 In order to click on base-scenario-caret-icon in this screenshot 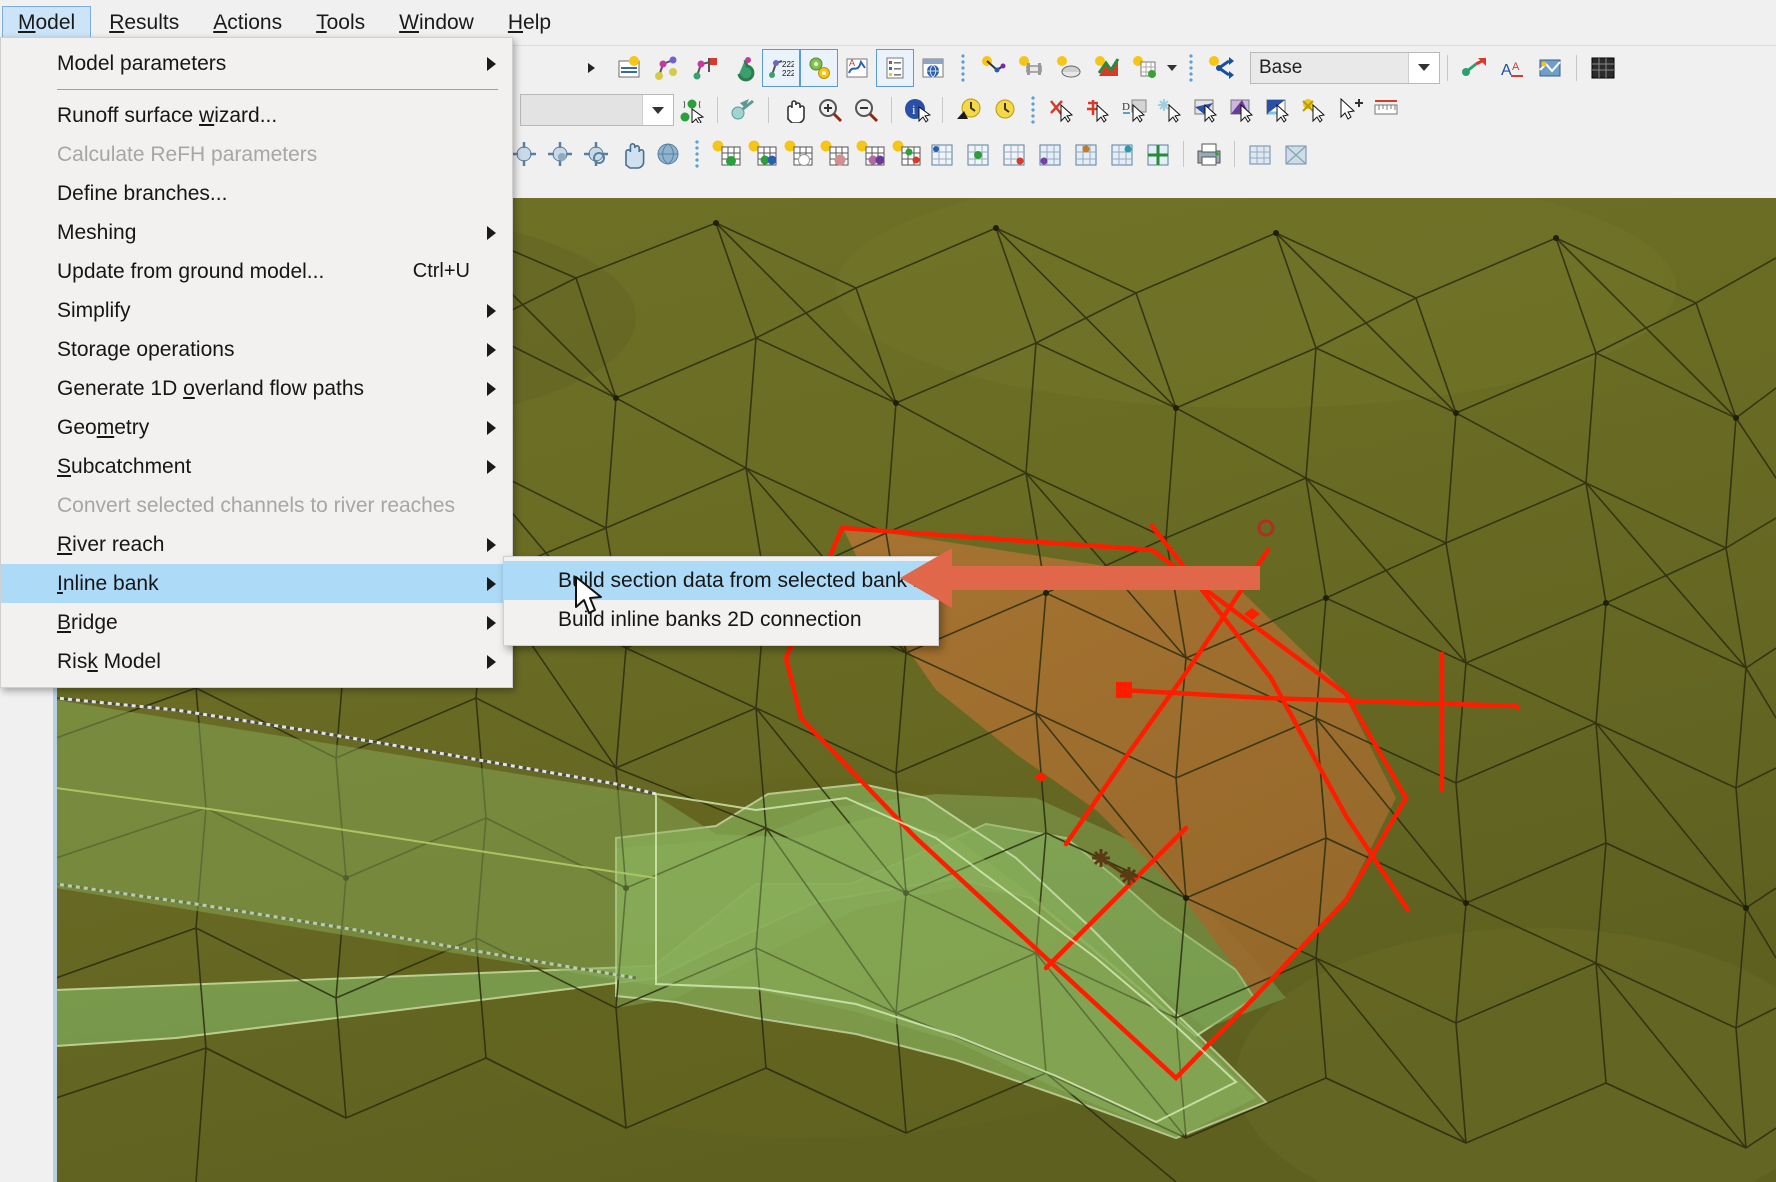, I will do `click(1423, 67)`.